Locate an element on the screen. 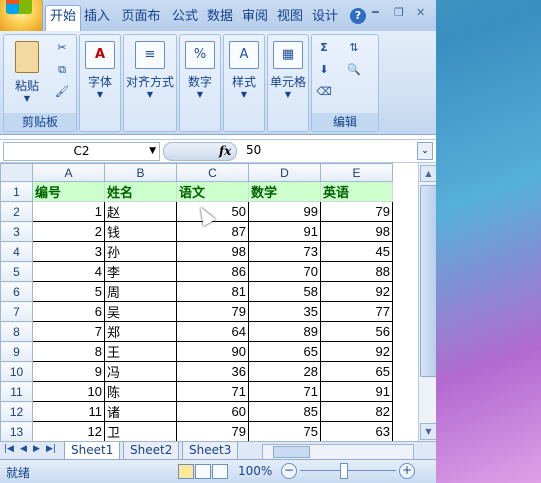  tab-design: 设计 is located at coordinates (325, 17).